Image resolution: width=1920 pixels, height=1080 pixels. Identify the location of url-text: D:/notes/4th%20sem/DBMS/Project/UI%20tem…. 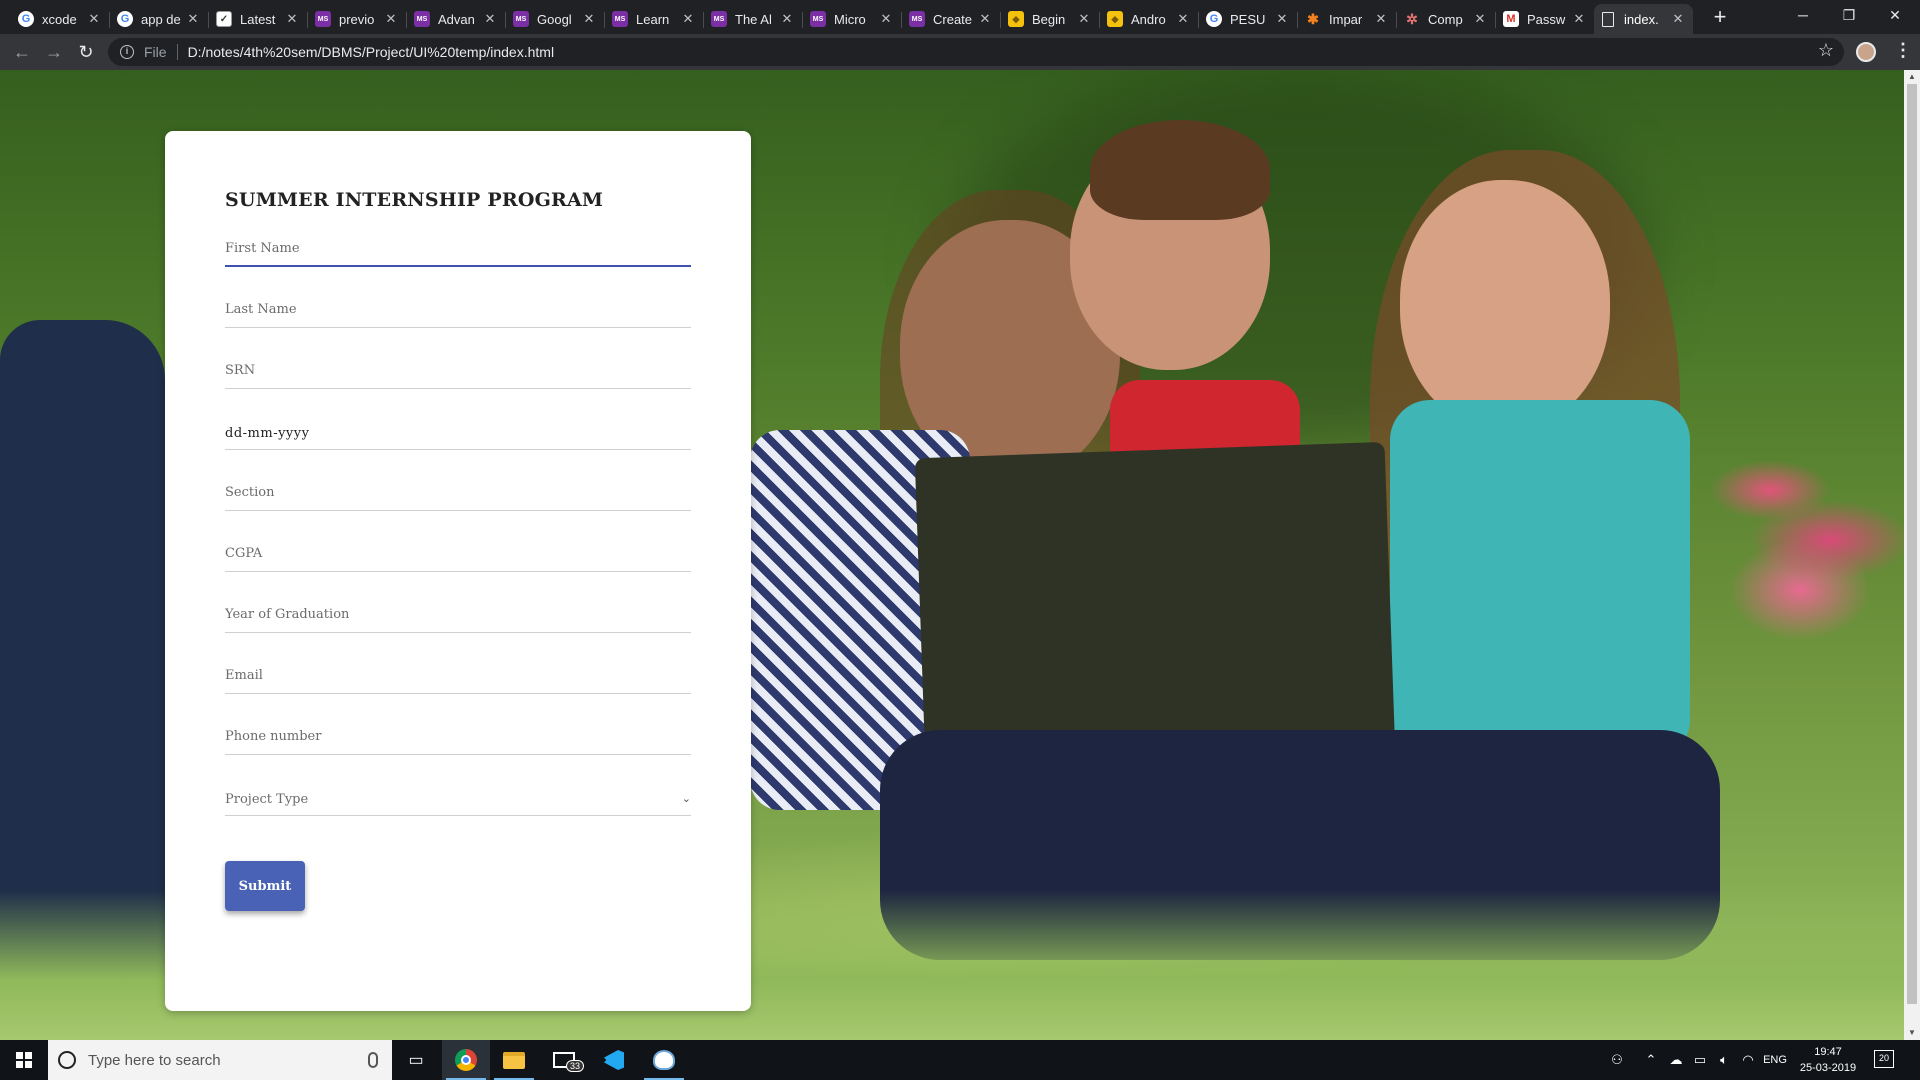
(371, 52).